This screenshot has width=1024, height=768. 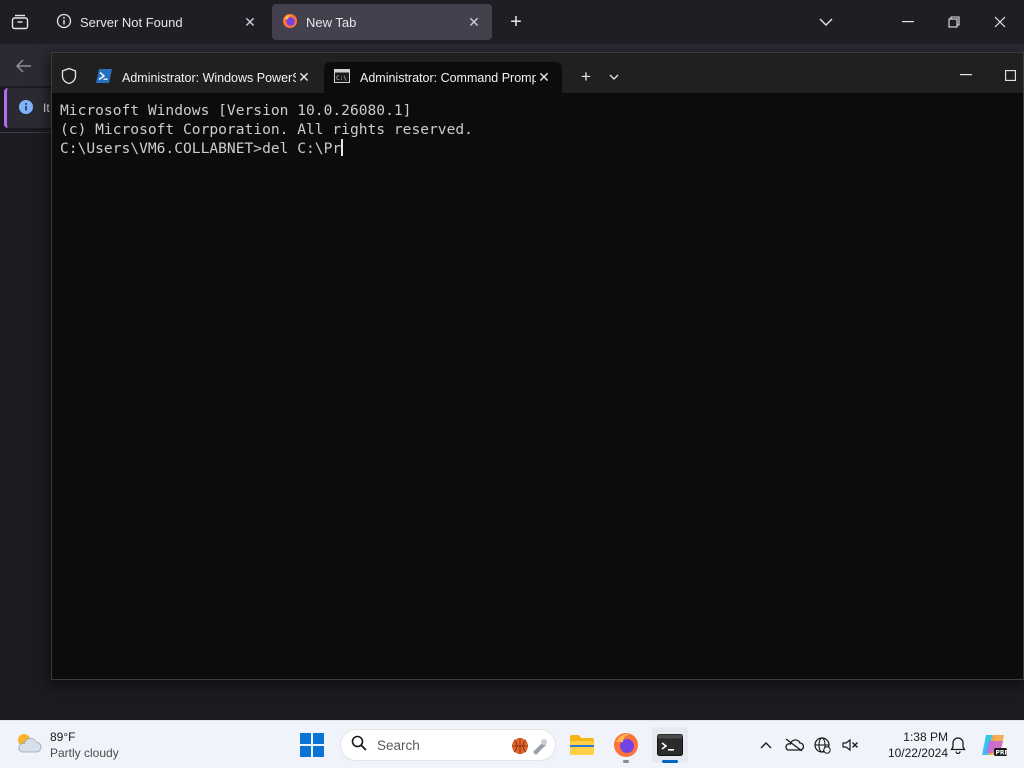 I want to click on divider, so click(x=26, y=132).